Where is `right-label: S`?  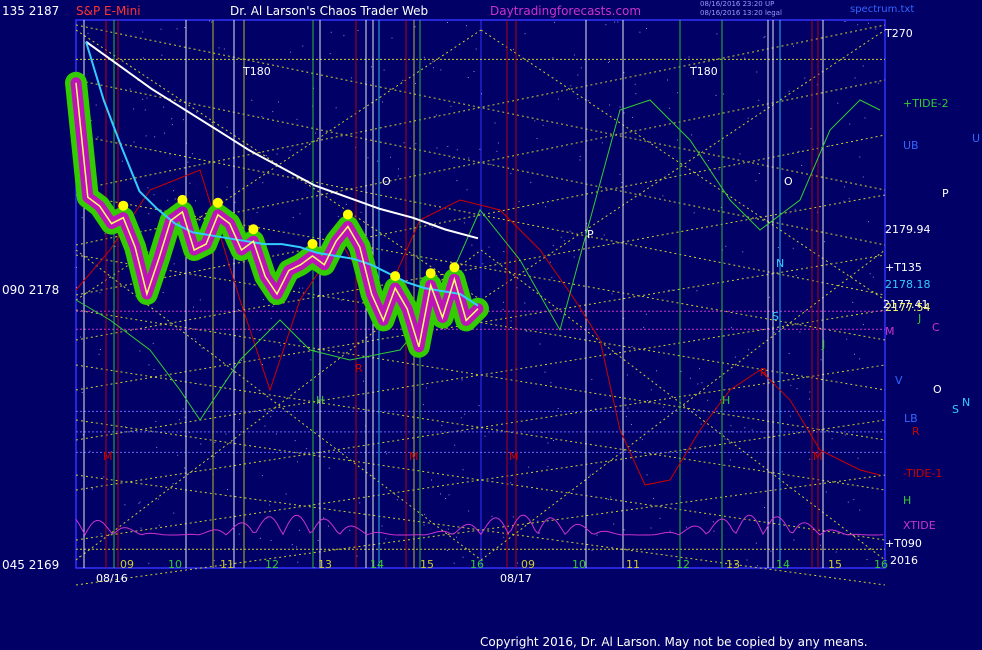 right-label: S is located at coordinates (955, 409).